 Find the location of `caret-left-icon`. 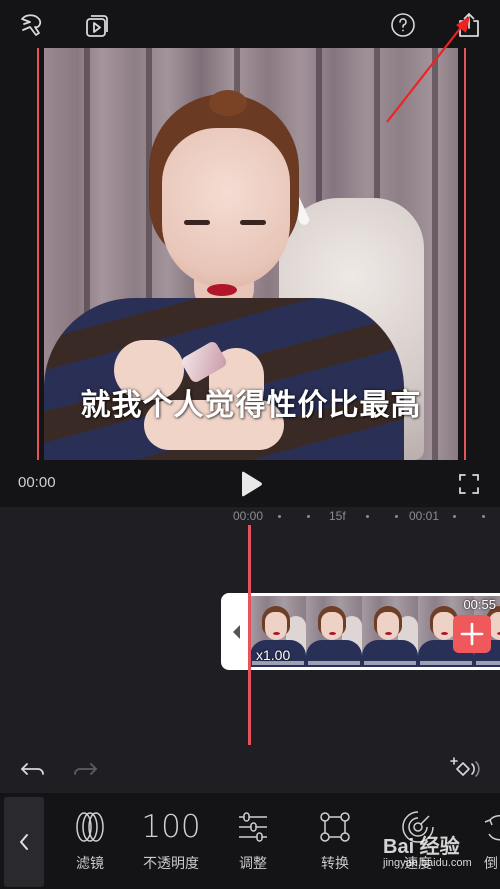

caret-left-icon is located at coordinates (236, 631).